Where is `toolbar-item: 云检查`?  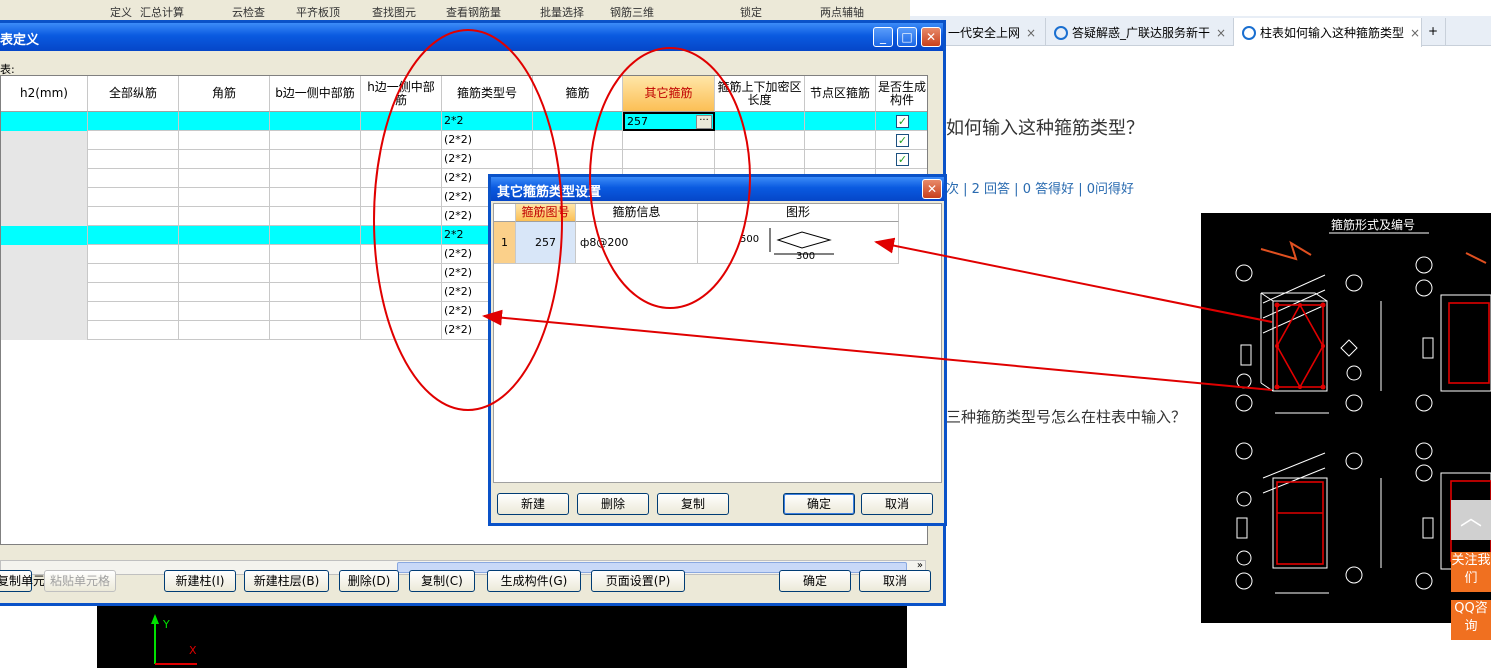
toolbar-item: 云检查 is located at coordinates (248, 12).